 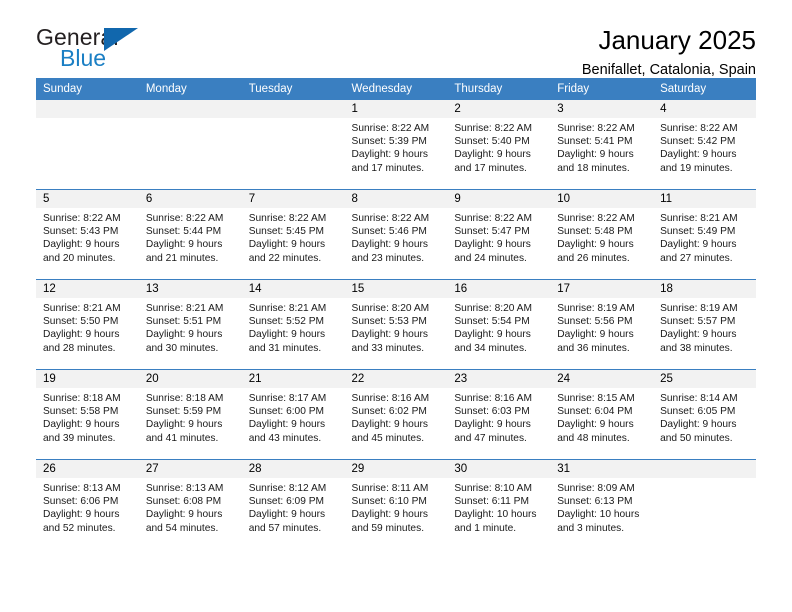 I want to click on day-number: 21, so click(x=293, y=379).